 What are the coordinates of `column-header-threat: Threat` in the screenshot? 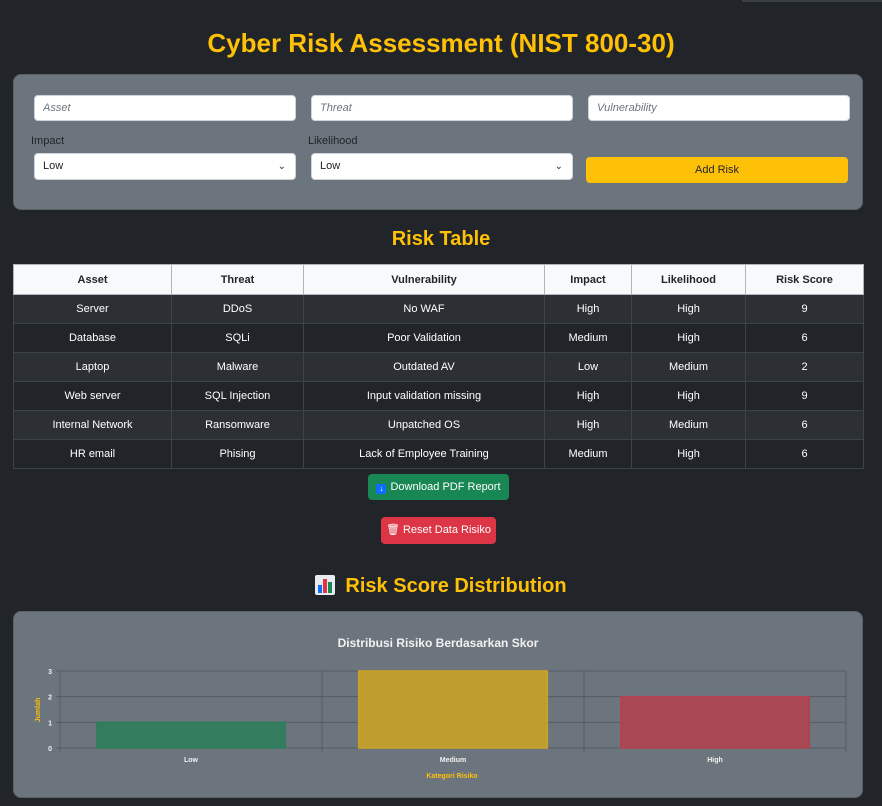 It's located at (237, 279).